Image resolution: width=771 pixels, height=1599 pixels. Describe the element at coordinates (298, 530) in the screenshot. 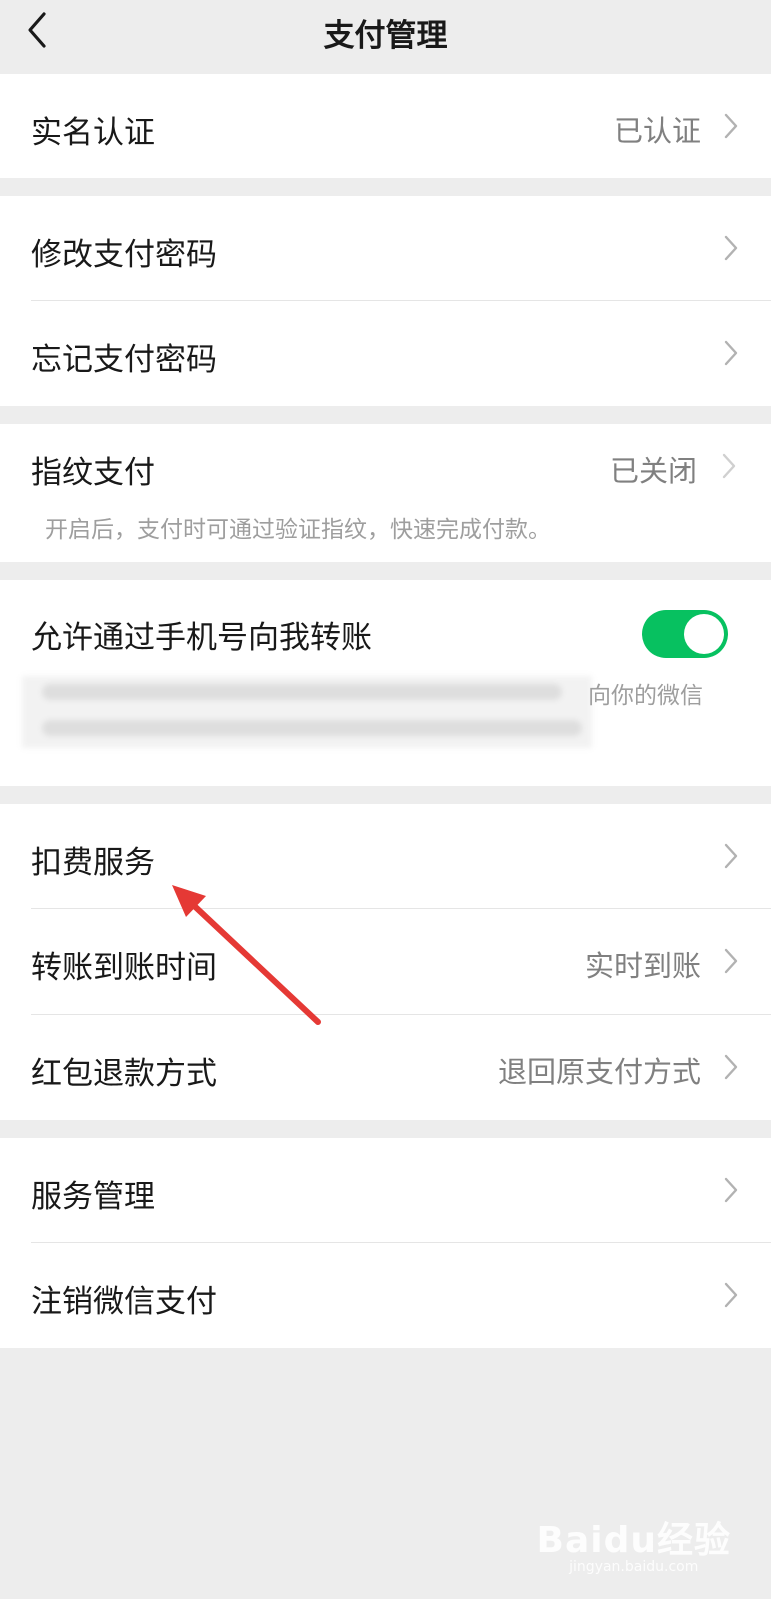

I see `fingerprint-description: 开启后，支付时可通过验证指纹，快速完成付款。` at that location.